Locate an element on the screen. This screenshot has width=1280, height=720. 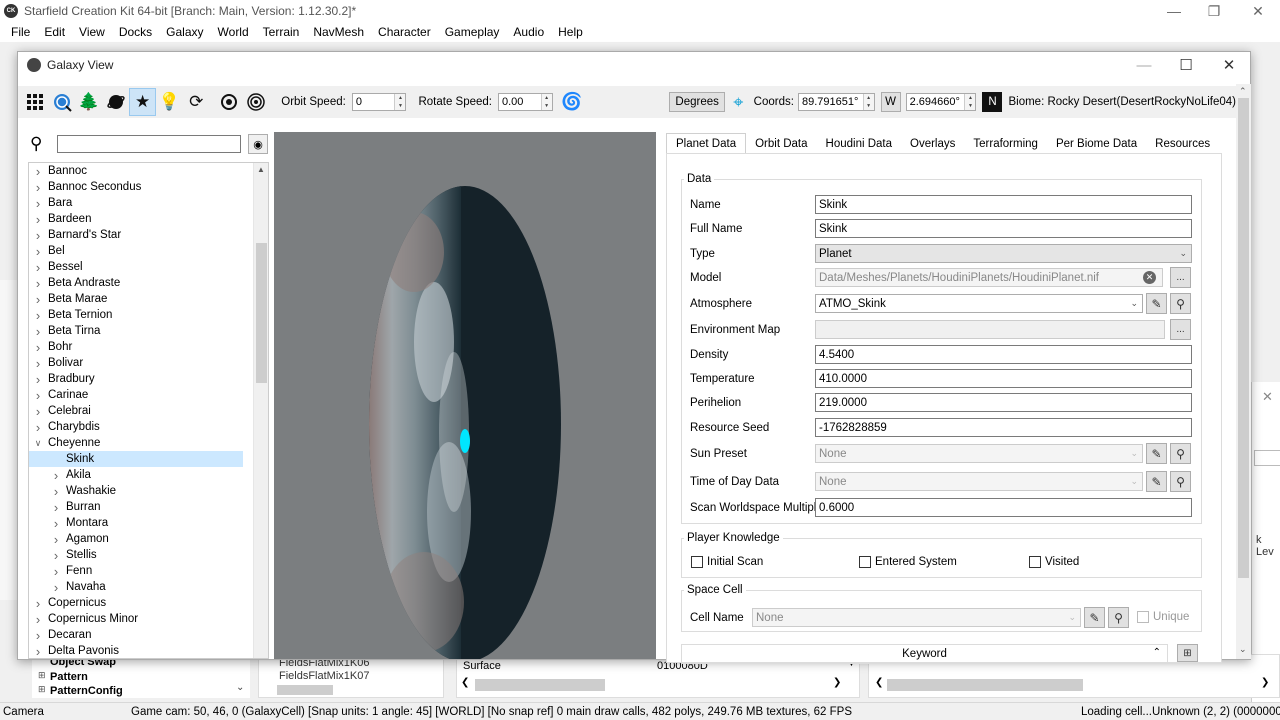
tree-item: › Montara is located at coordinates (148, 523).